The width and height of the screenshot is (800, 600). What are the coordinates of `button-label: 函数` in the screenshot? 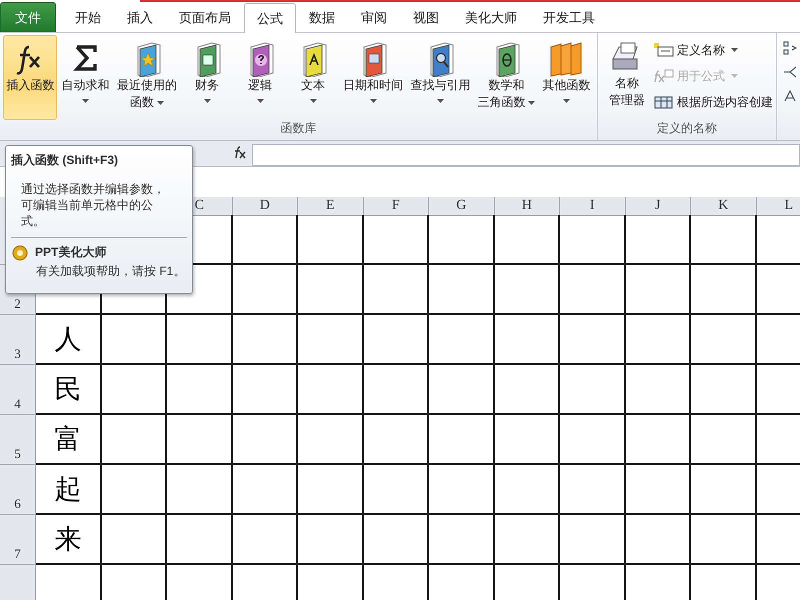 It's located at (142, 102).